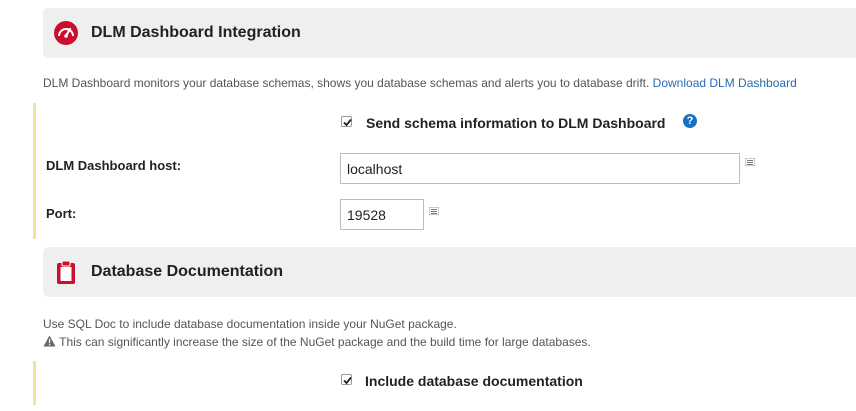  Describe the element at coordinates (49, 341) in the screenshot. I see `warning-icon` at that location.